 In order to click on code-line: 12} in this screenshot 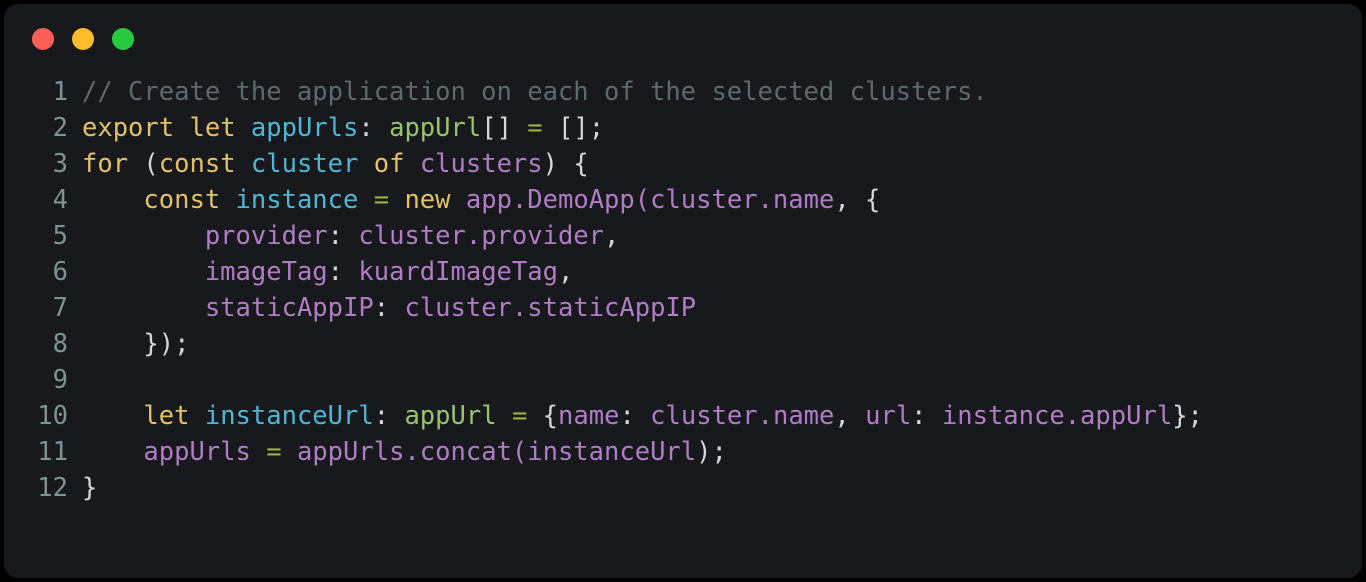, I will do `click(694, 488)`.